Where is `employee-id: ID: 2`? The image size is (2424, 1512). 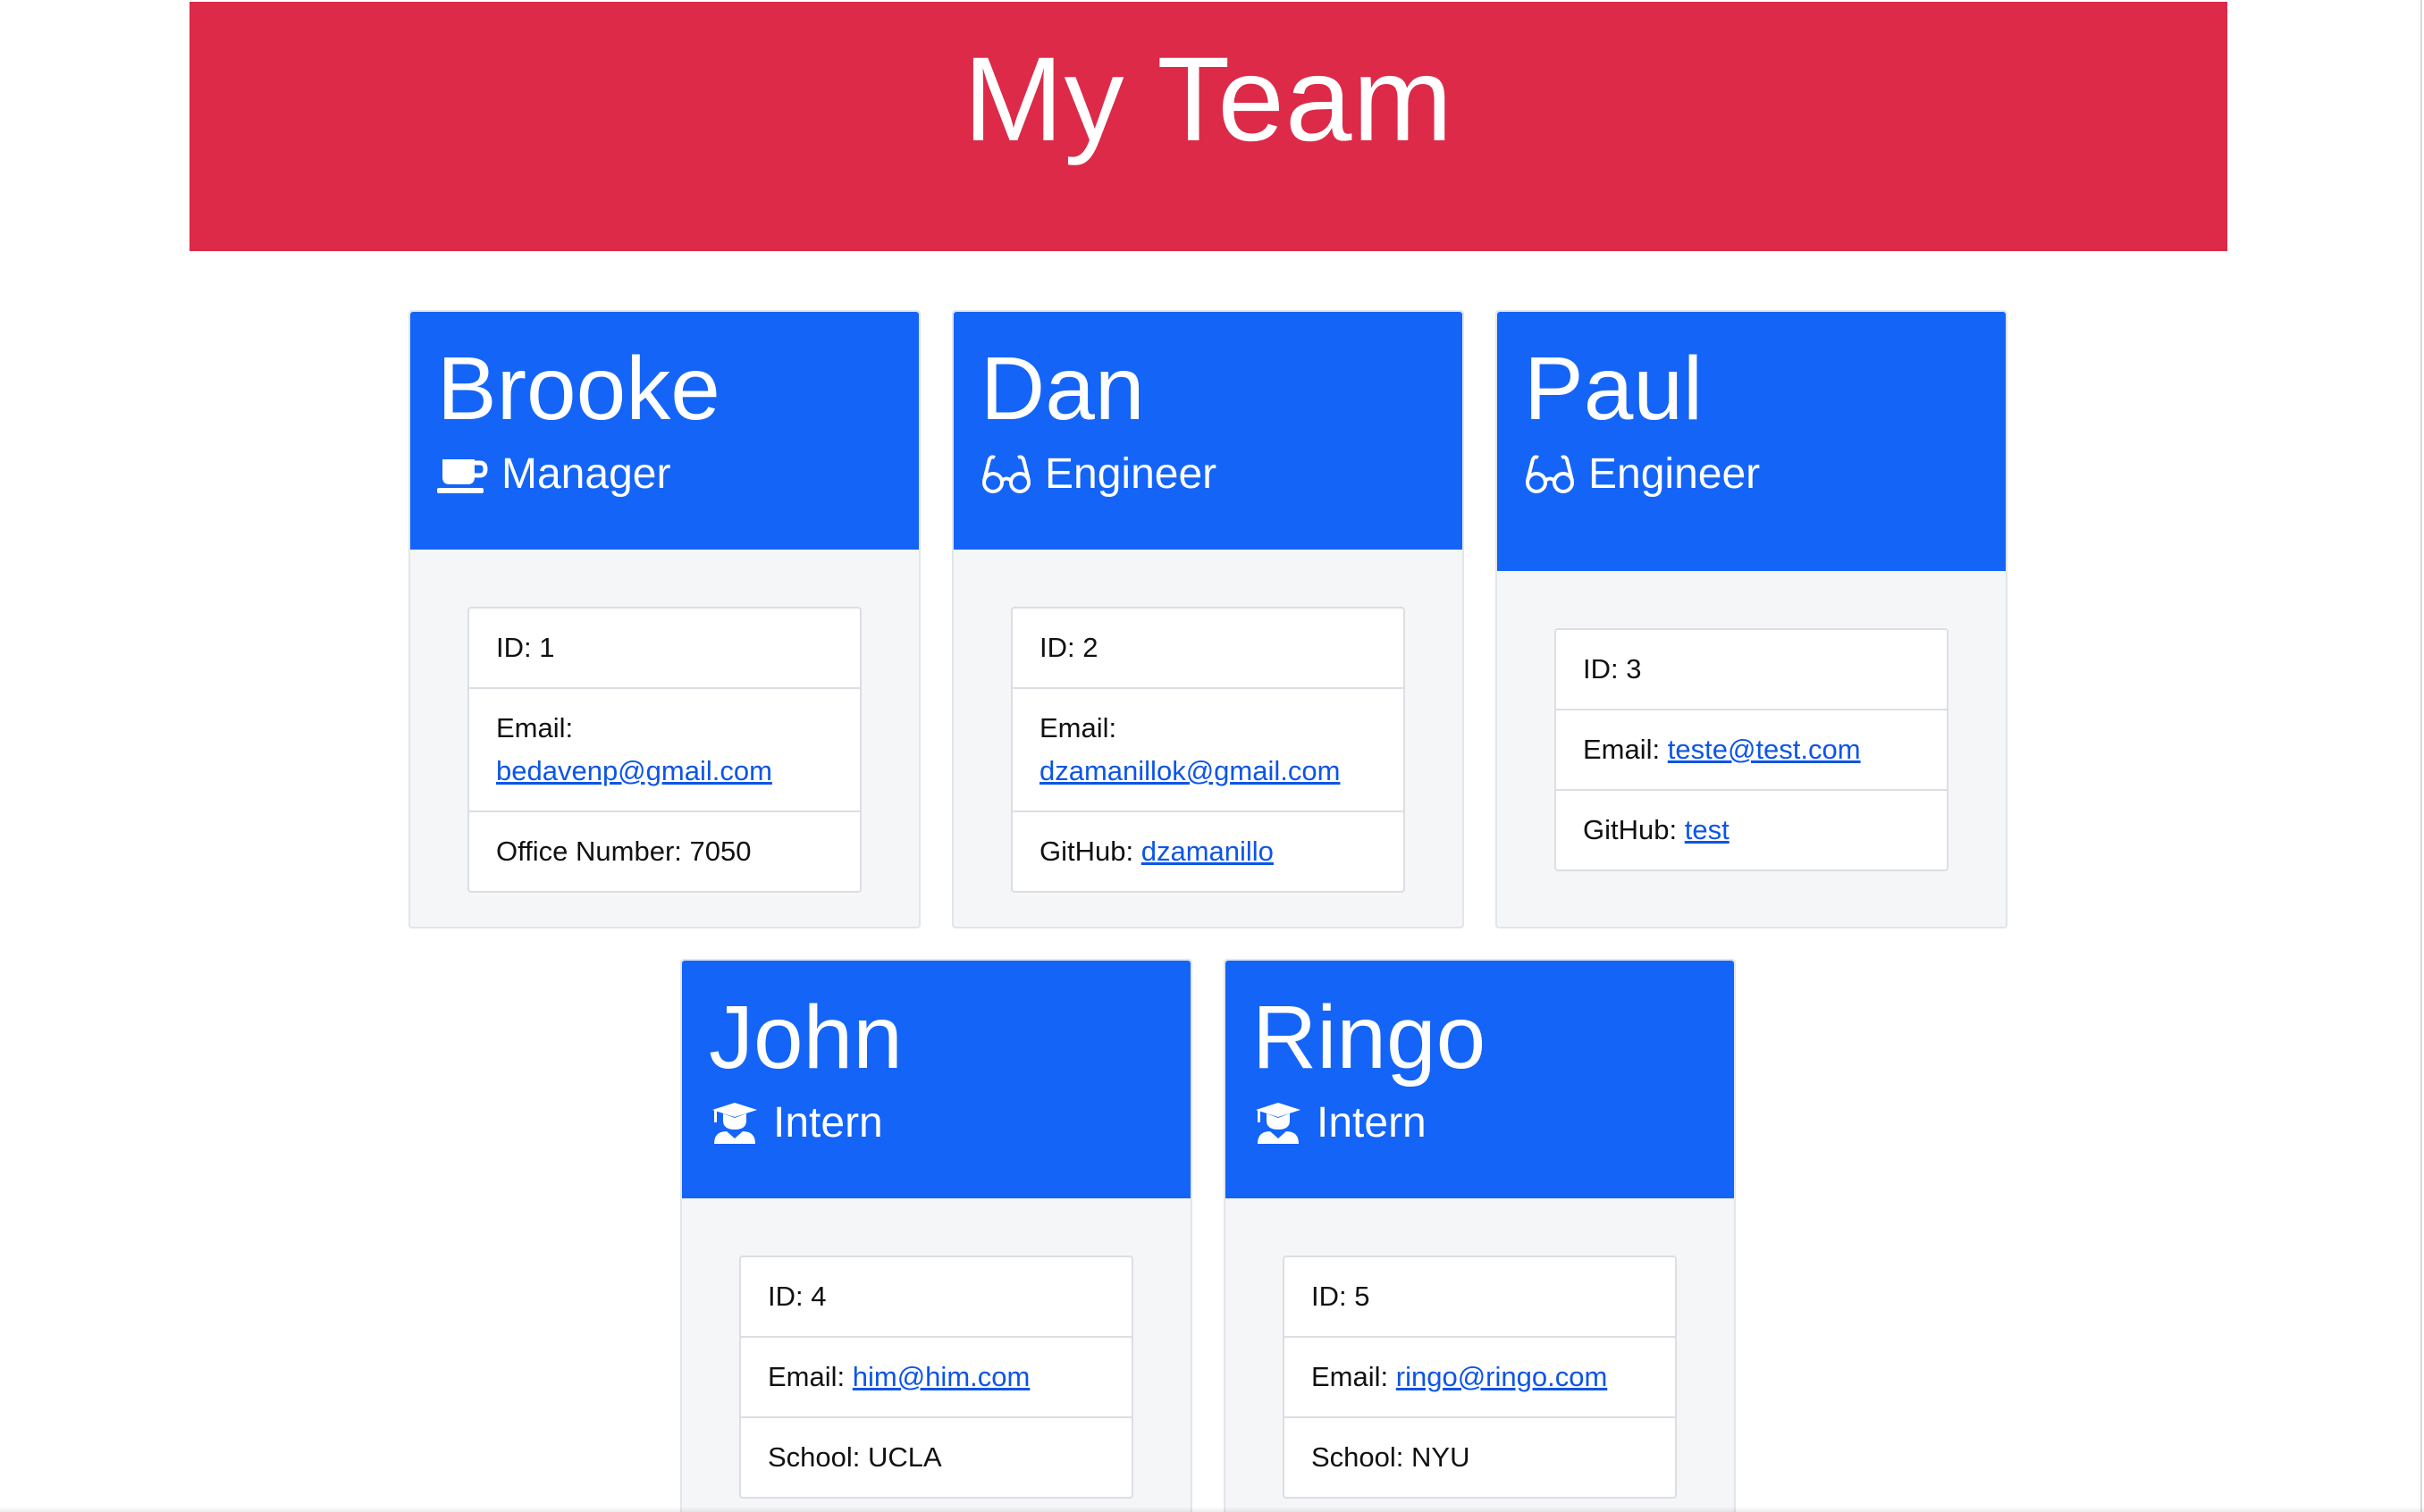
employee-id: ID: 2 is located at coordinates (1208, 649).